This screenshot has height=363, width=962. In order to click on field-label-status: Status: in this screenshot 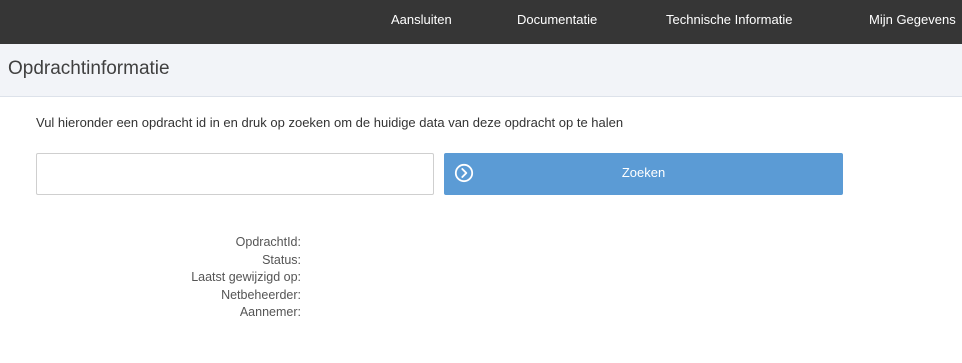, I will do `click(281, 259)`.